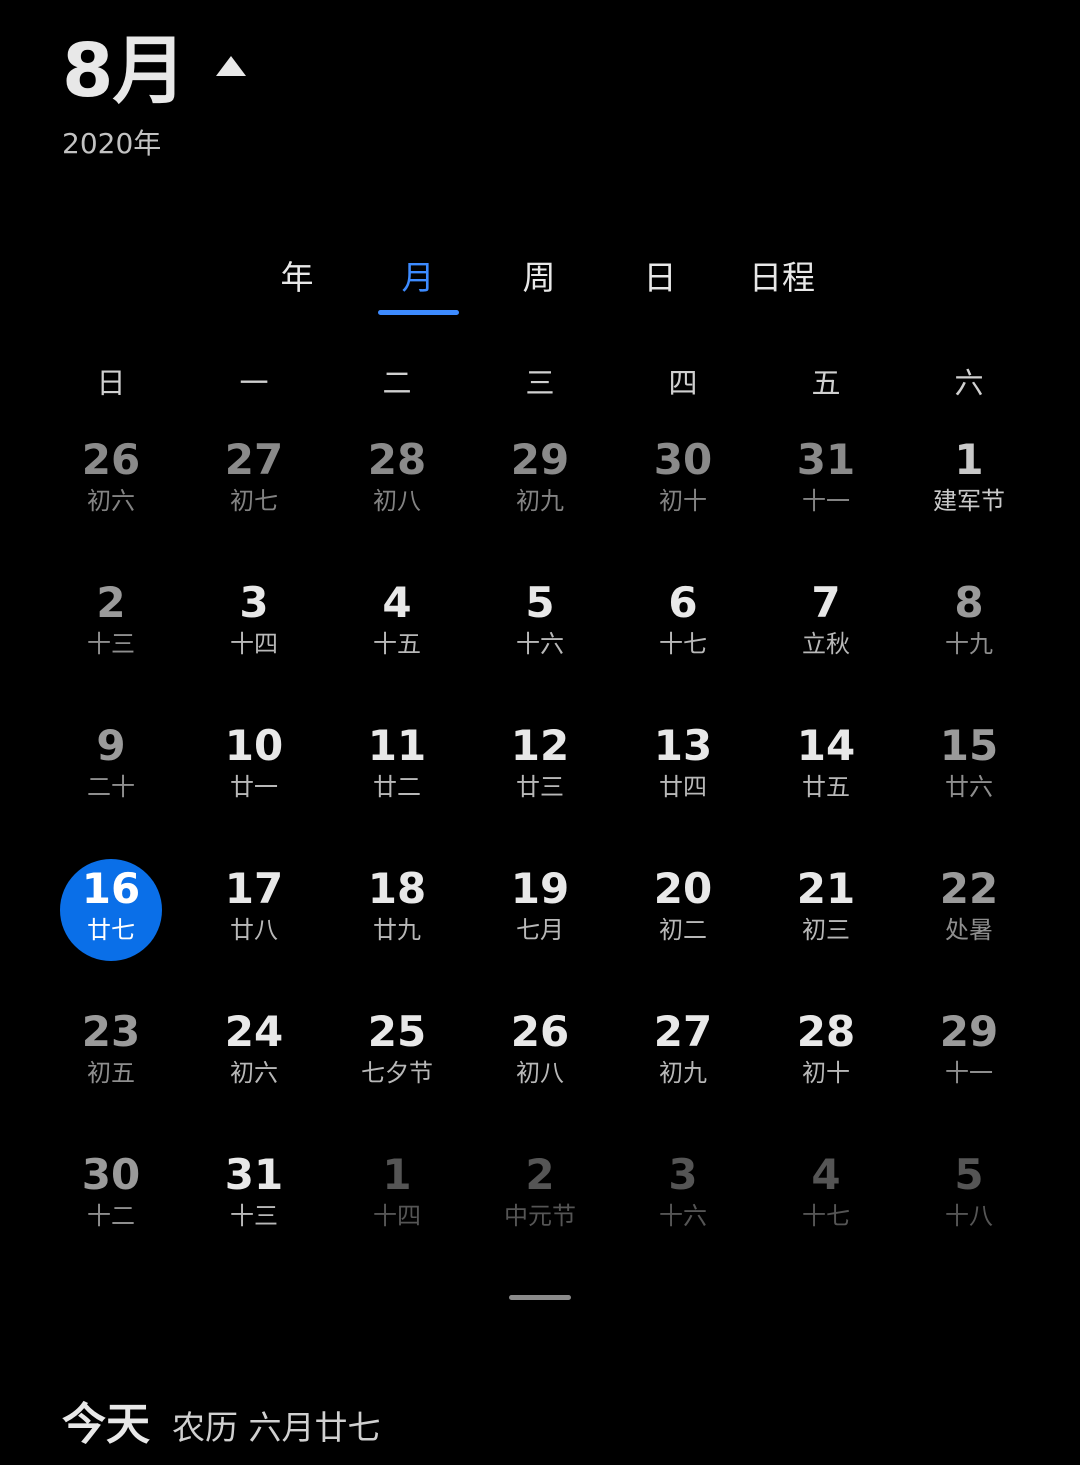  I want to click on day-cell: 1 建军节, so click(969, 487).